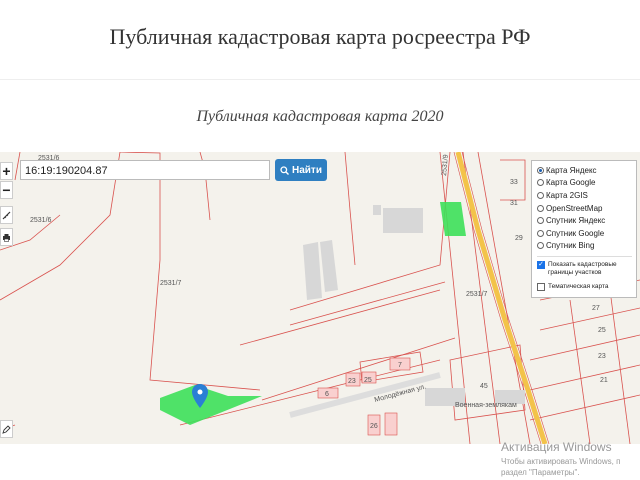 This screenshot has width=640, height=480. Describe the element at coordinates (582, 269) in the screenshot. I see `cadastral-toggle-label: Показать кадастровые границы участков` at that location.